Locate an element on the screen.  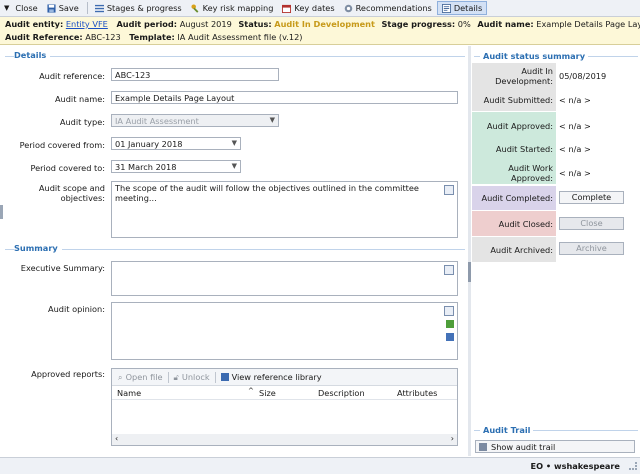
details-button: Details is located at coordinates (462, 8).